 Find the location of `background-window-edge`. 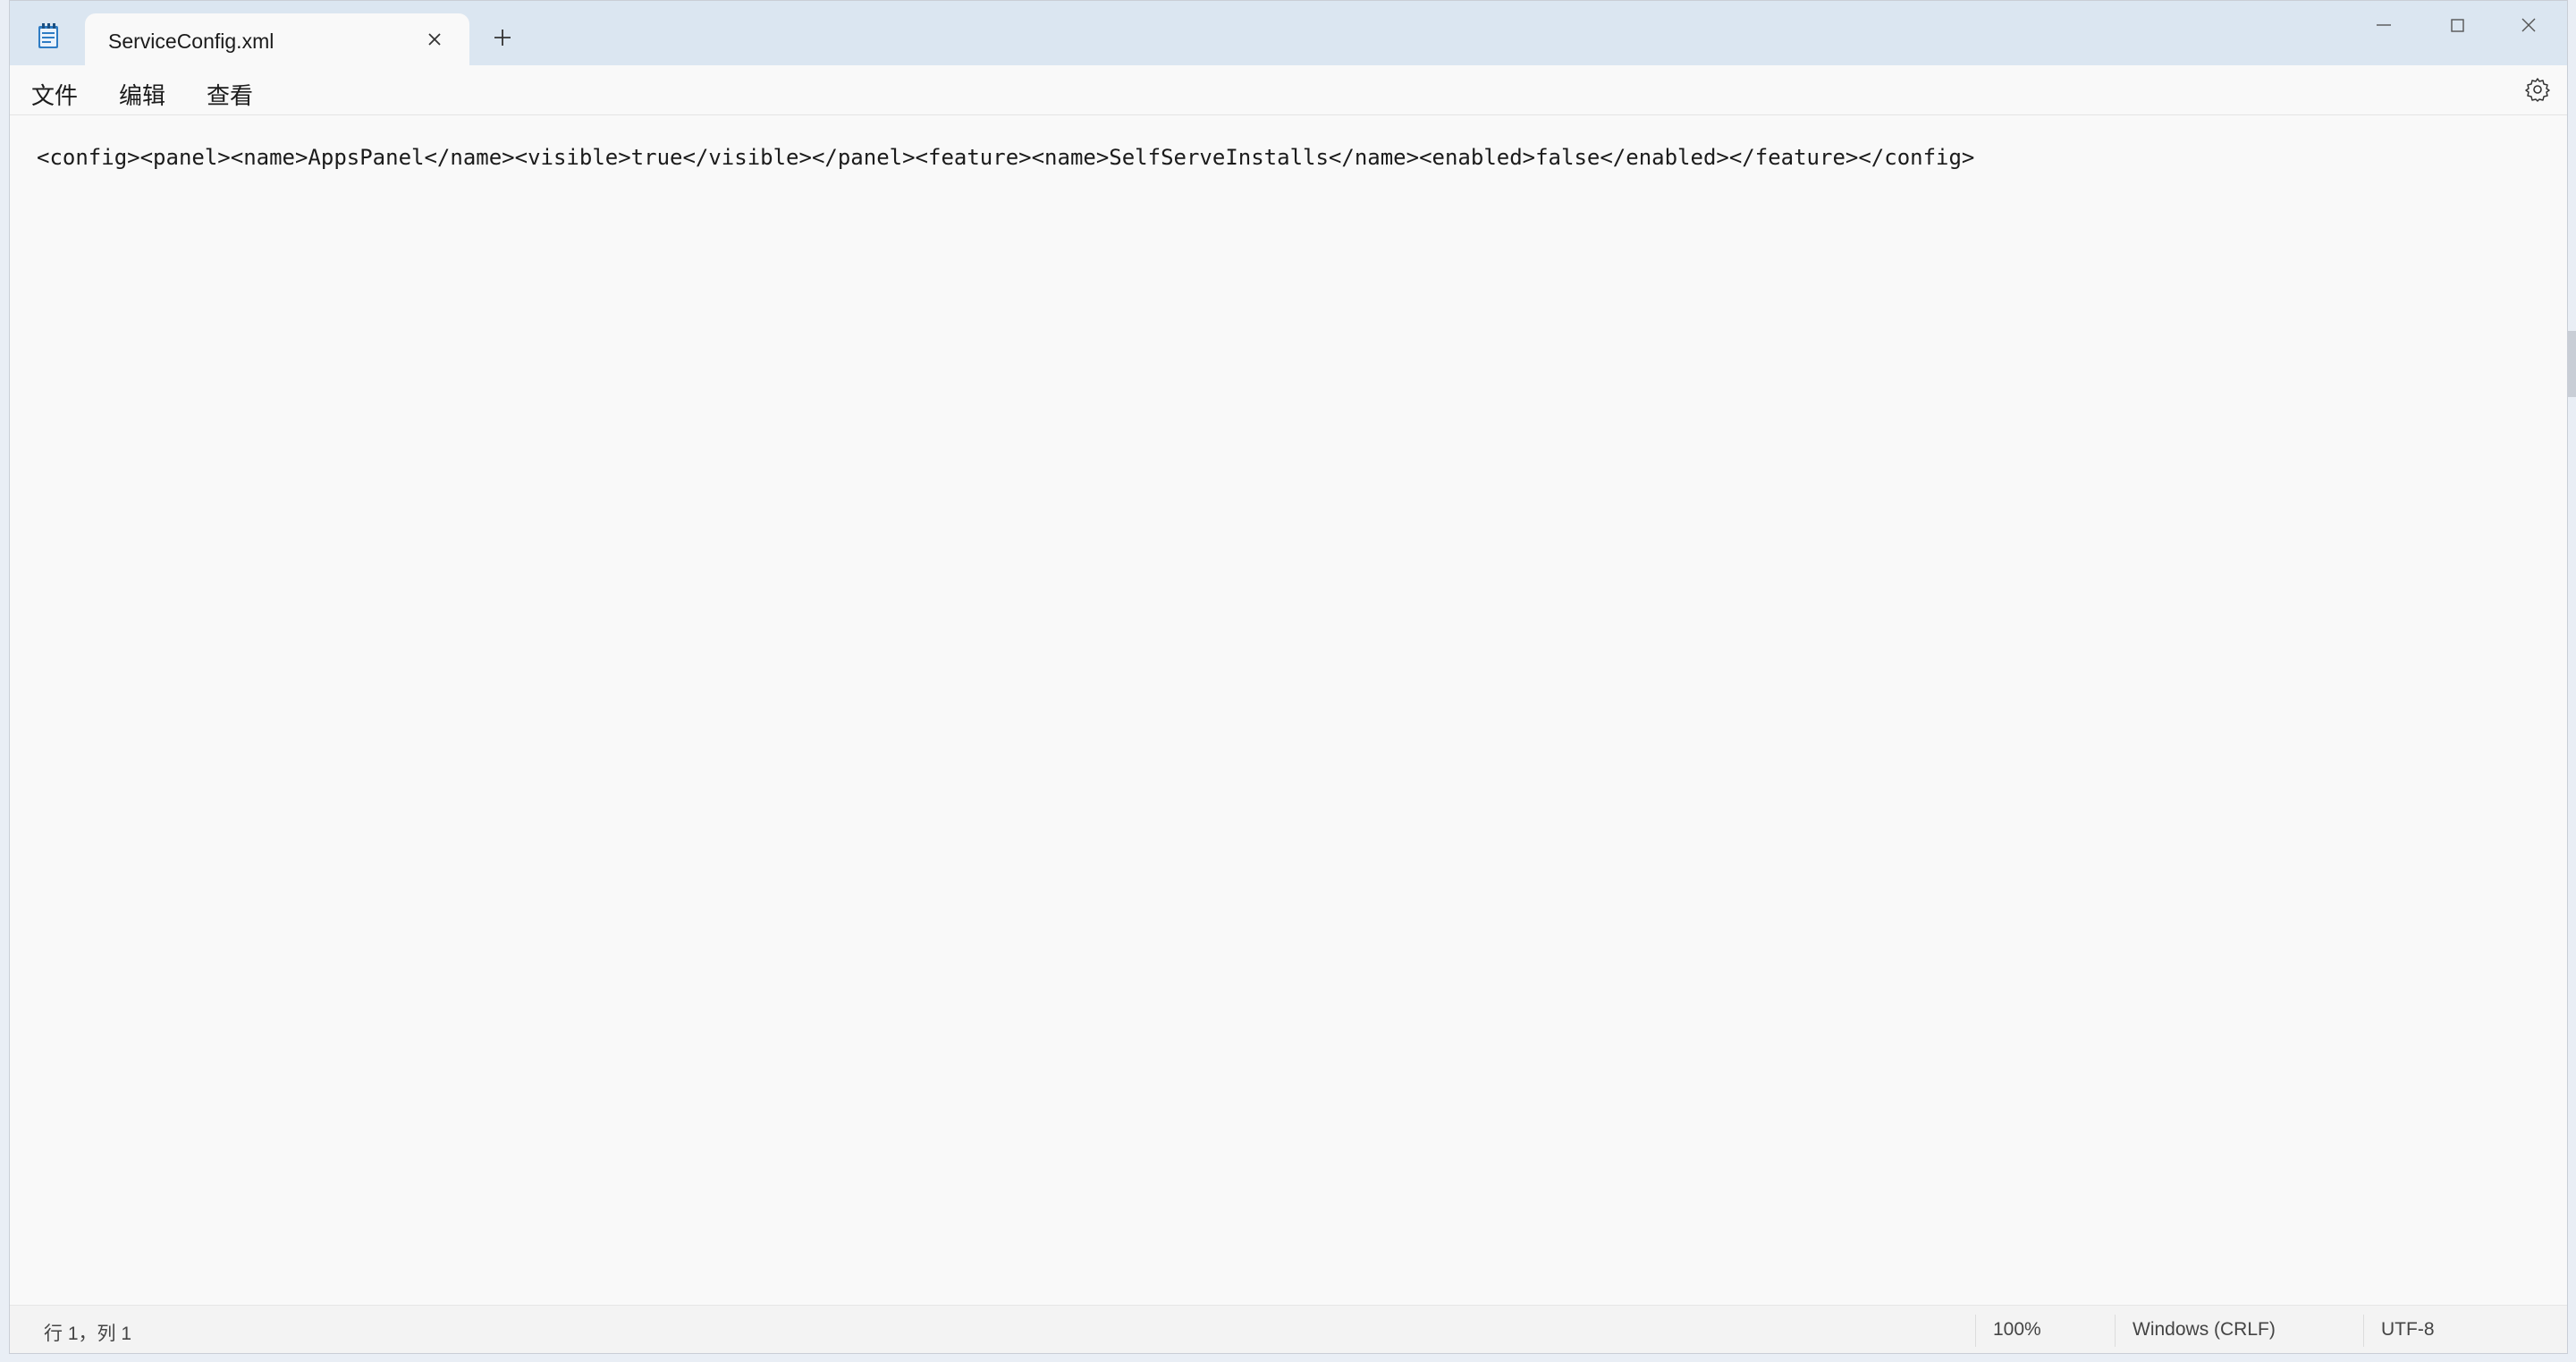

background-window-edge is located at coordinates (2572, 364).